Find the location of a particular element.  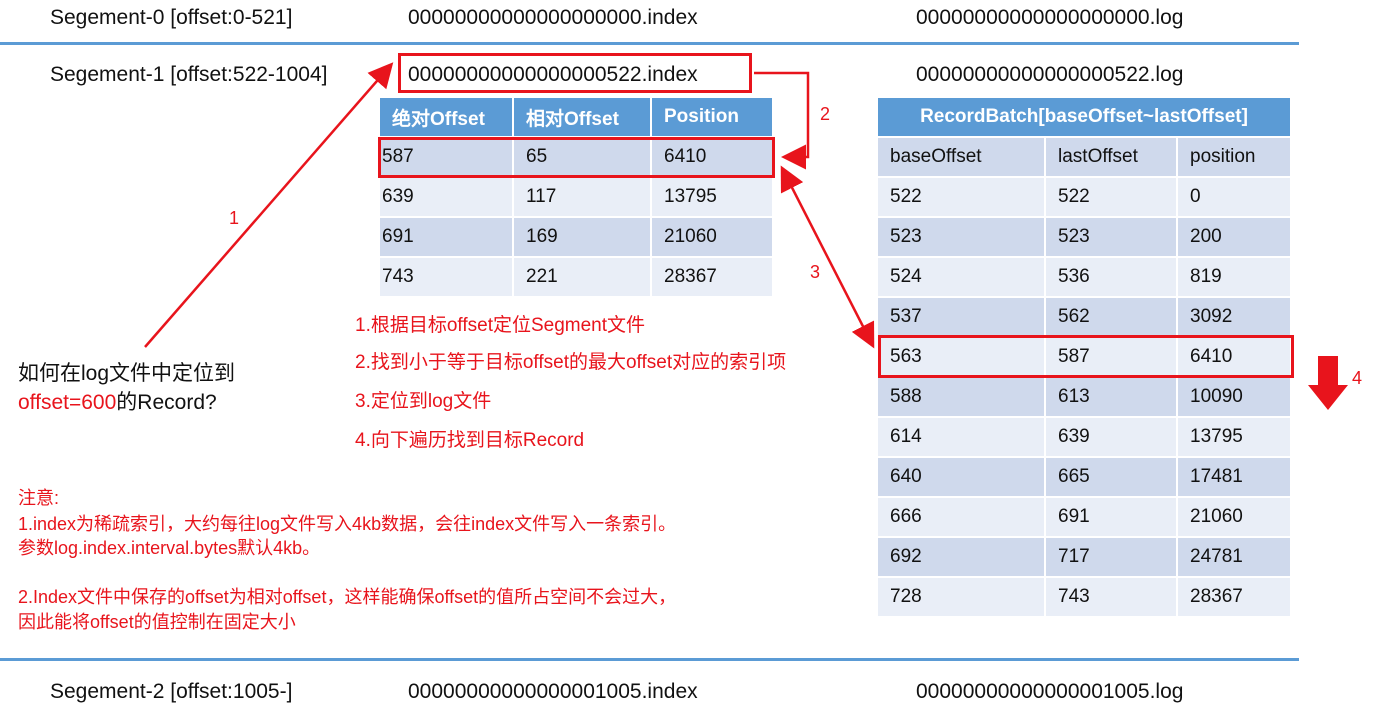

table-cell: 221 is located at coordinates (583, 276).